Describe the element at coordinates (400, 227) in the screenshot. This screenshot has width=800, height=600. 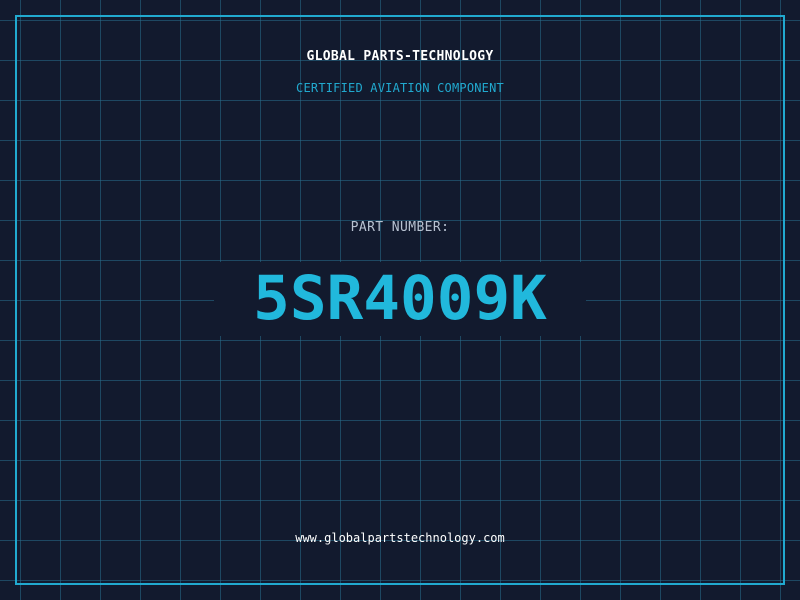
I see `part-number-label: PART NUMBER:` at that location.